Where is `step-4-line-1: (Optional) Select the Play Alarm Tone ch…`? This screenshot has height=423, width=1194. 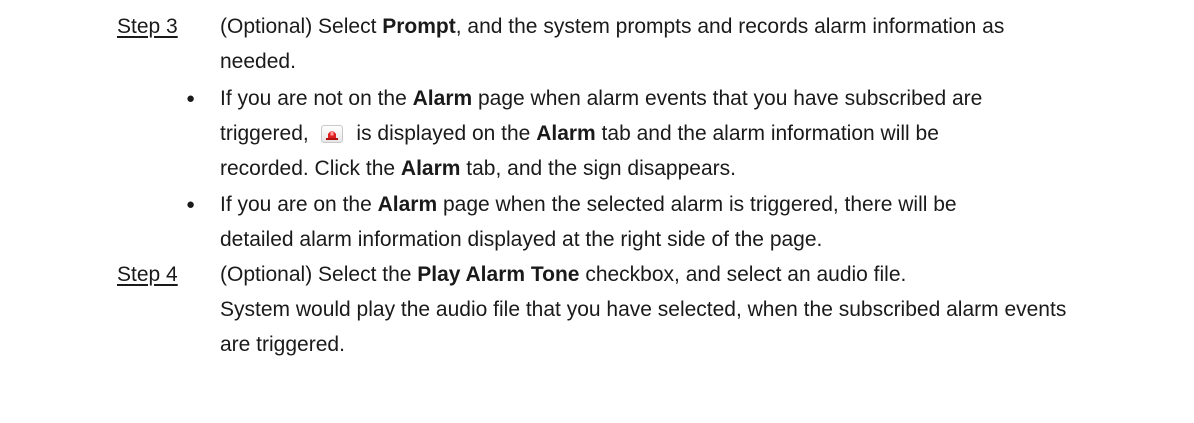
step-4-line-1: (Optional) Select the Play Alarm Tone ch… is located at coordinates (563, 275).